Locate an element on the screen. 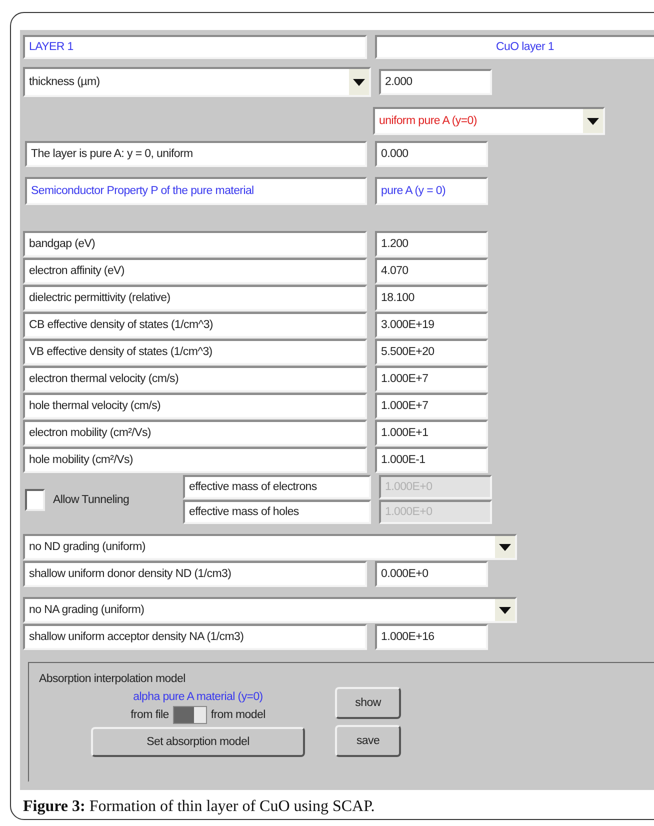  value-field: 0.000 is located at coordinates (431, 154).